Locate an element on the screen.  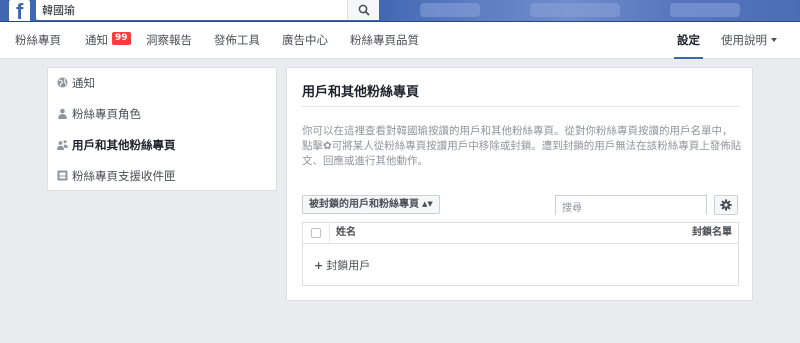
column-header-name: 姓名 is located at coordinates (346, 233).